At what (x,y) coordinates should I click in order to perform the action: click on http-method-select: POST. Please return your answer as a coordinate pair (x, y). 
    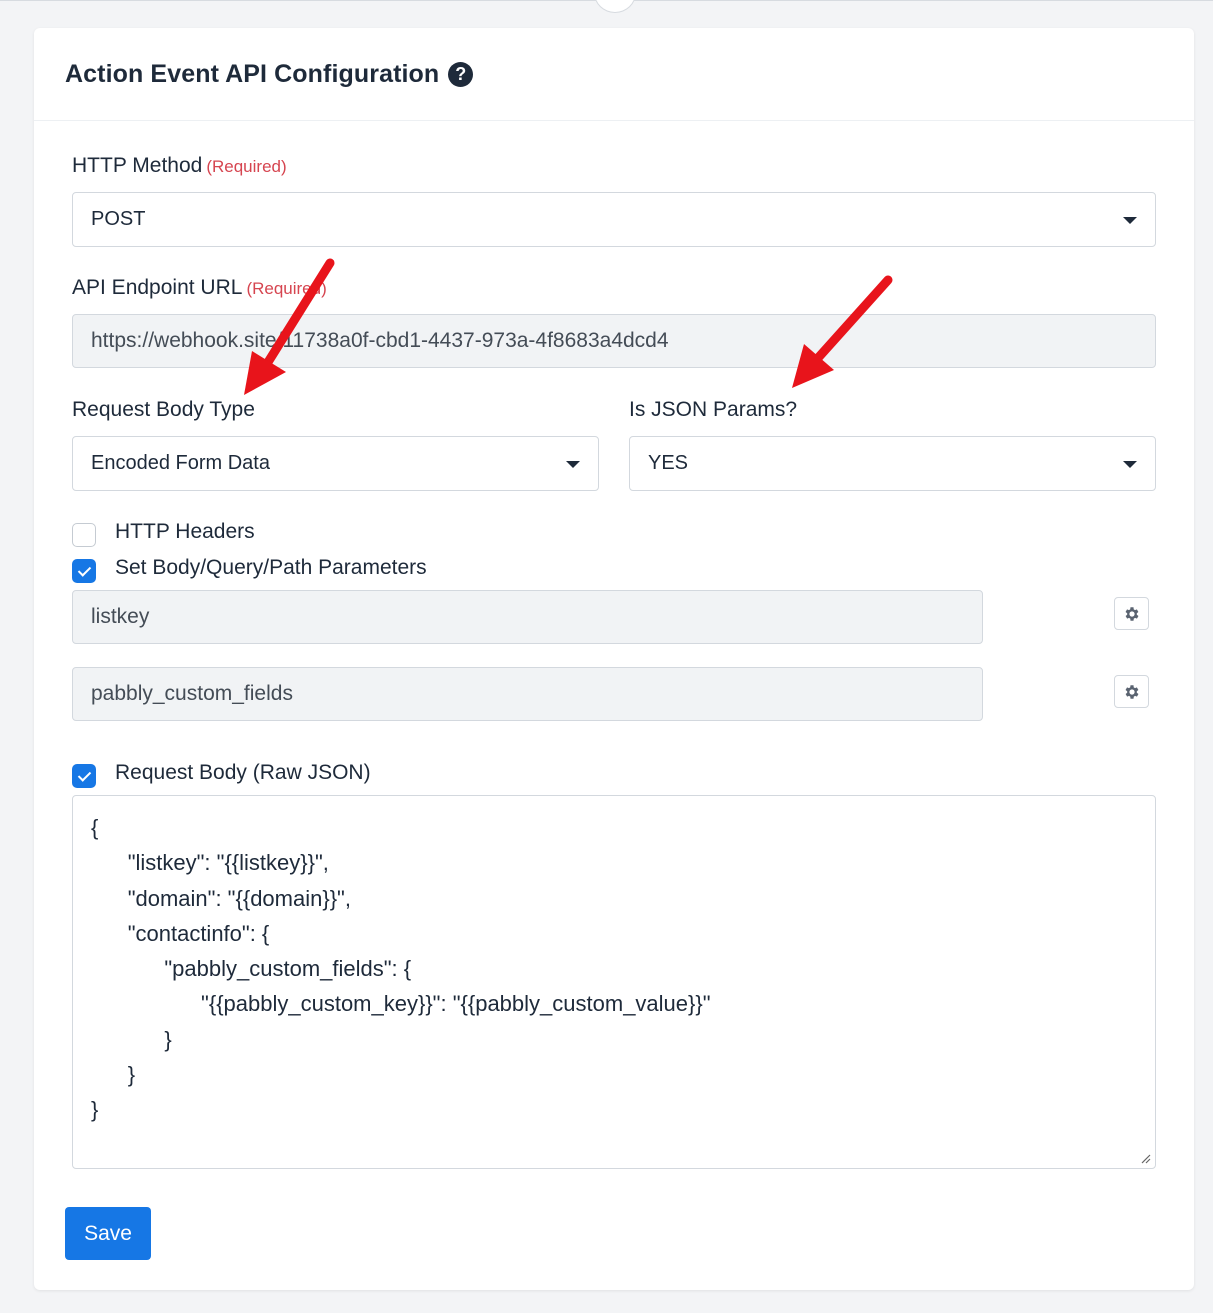
    Looking at the image, I should click on (614, 219).